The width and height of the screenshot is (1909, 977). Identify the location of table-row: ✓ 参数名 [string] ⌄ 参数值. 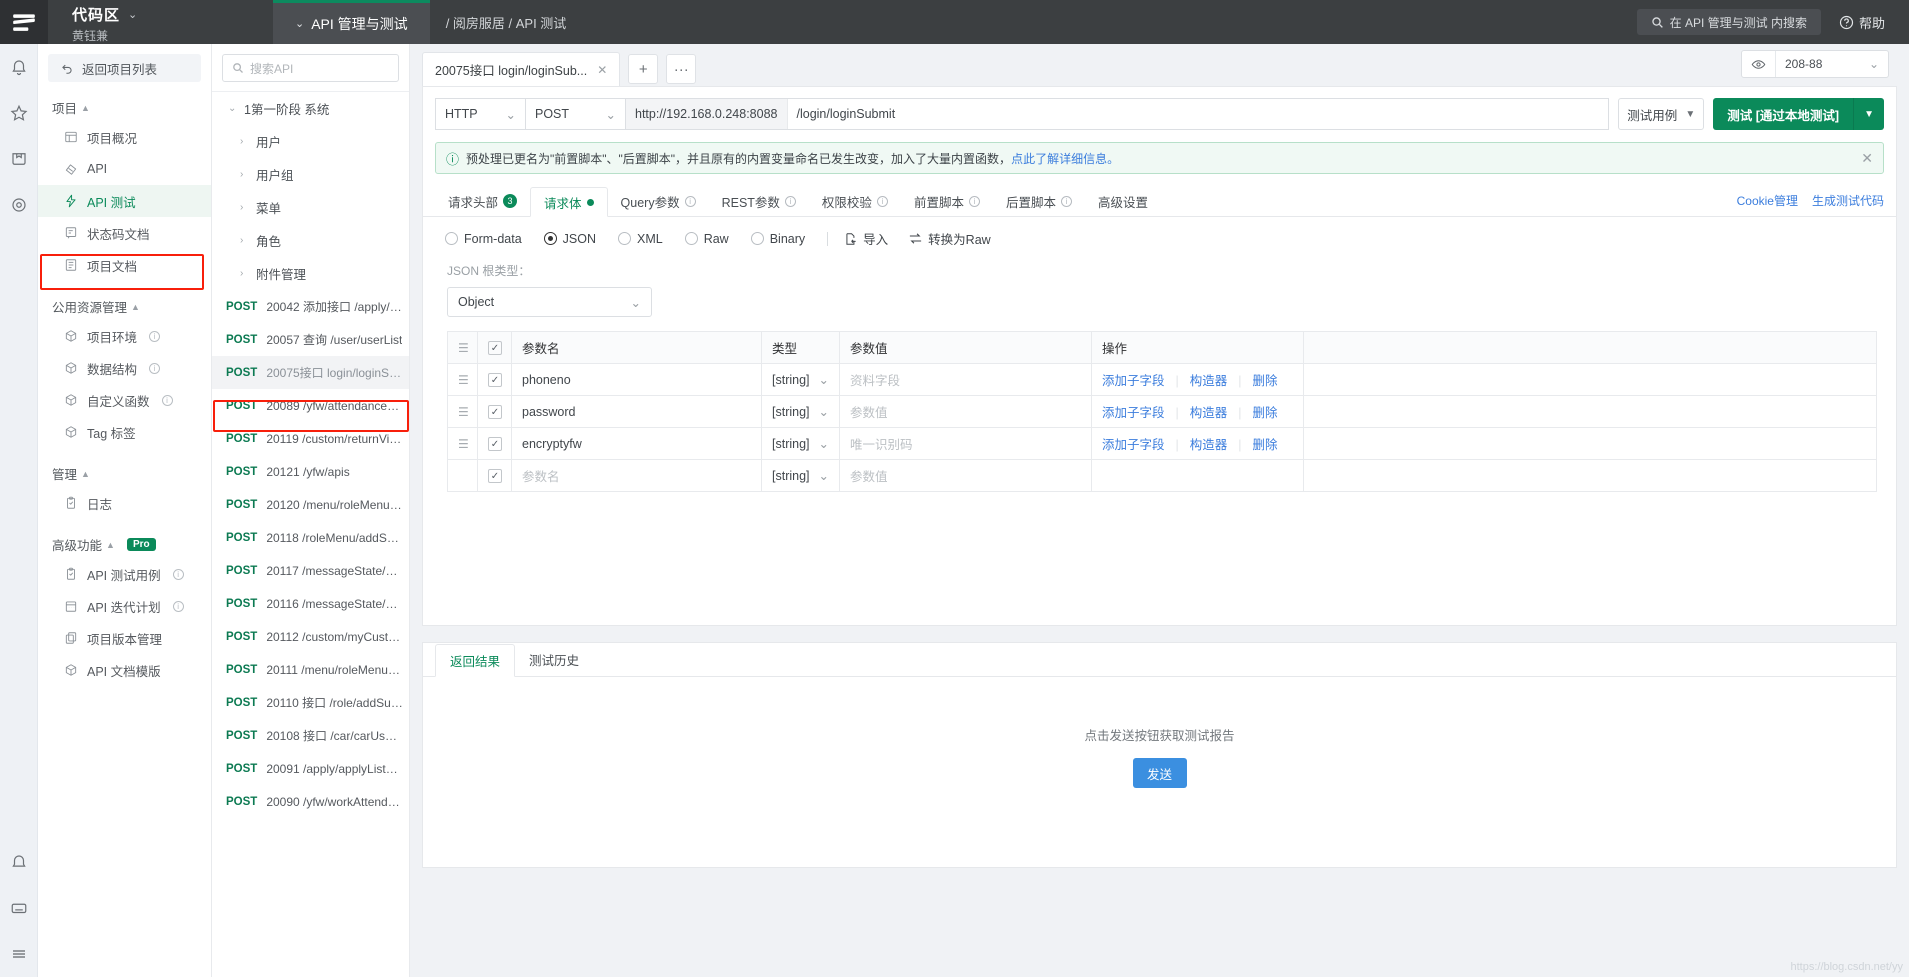
(1162, 475).